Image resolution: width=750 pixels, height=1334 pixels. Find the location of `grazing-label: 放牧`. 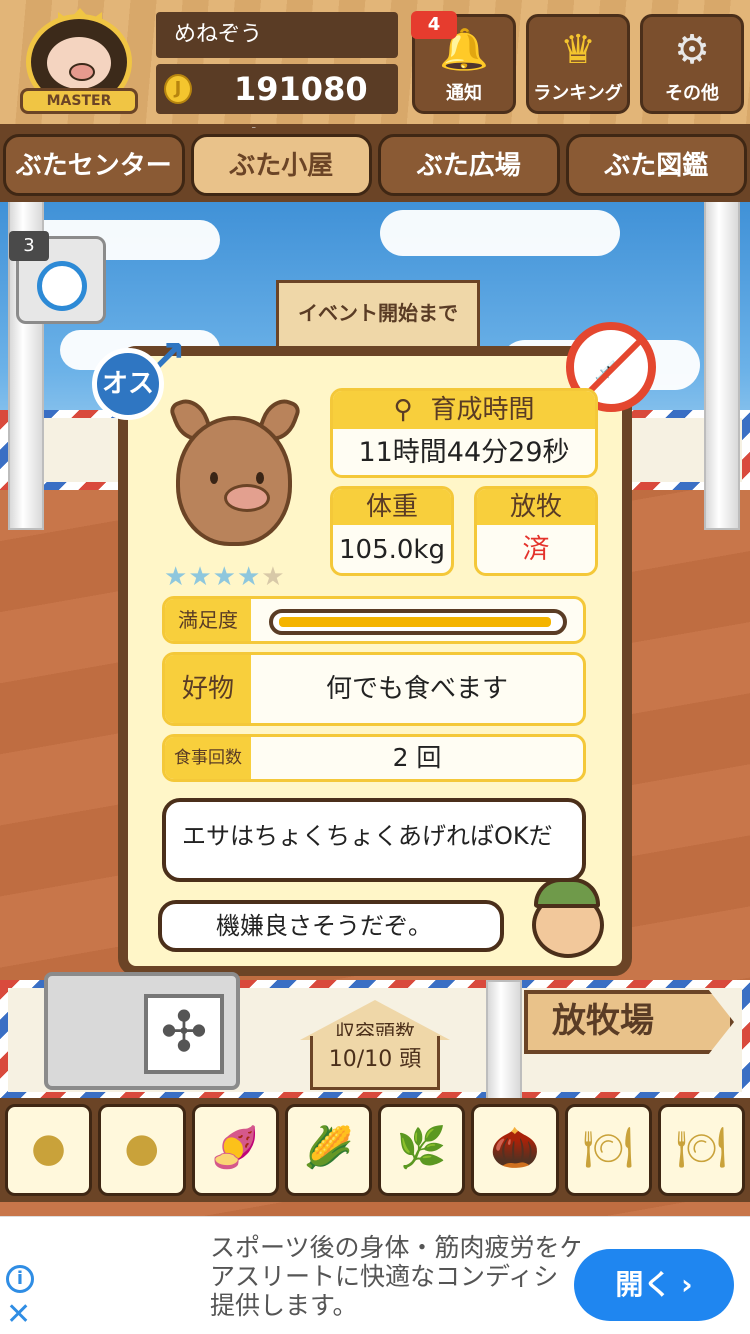

grazing-label: 放牧 is located at coordinates (536, 507).